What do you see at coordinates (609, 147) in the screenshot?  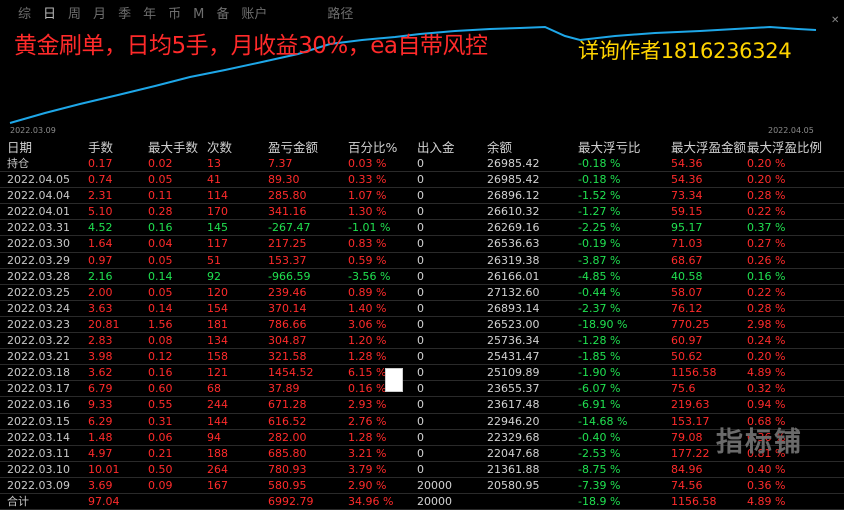 I see `column-header: 最大浮亏比` at bounding box center [609, 147].